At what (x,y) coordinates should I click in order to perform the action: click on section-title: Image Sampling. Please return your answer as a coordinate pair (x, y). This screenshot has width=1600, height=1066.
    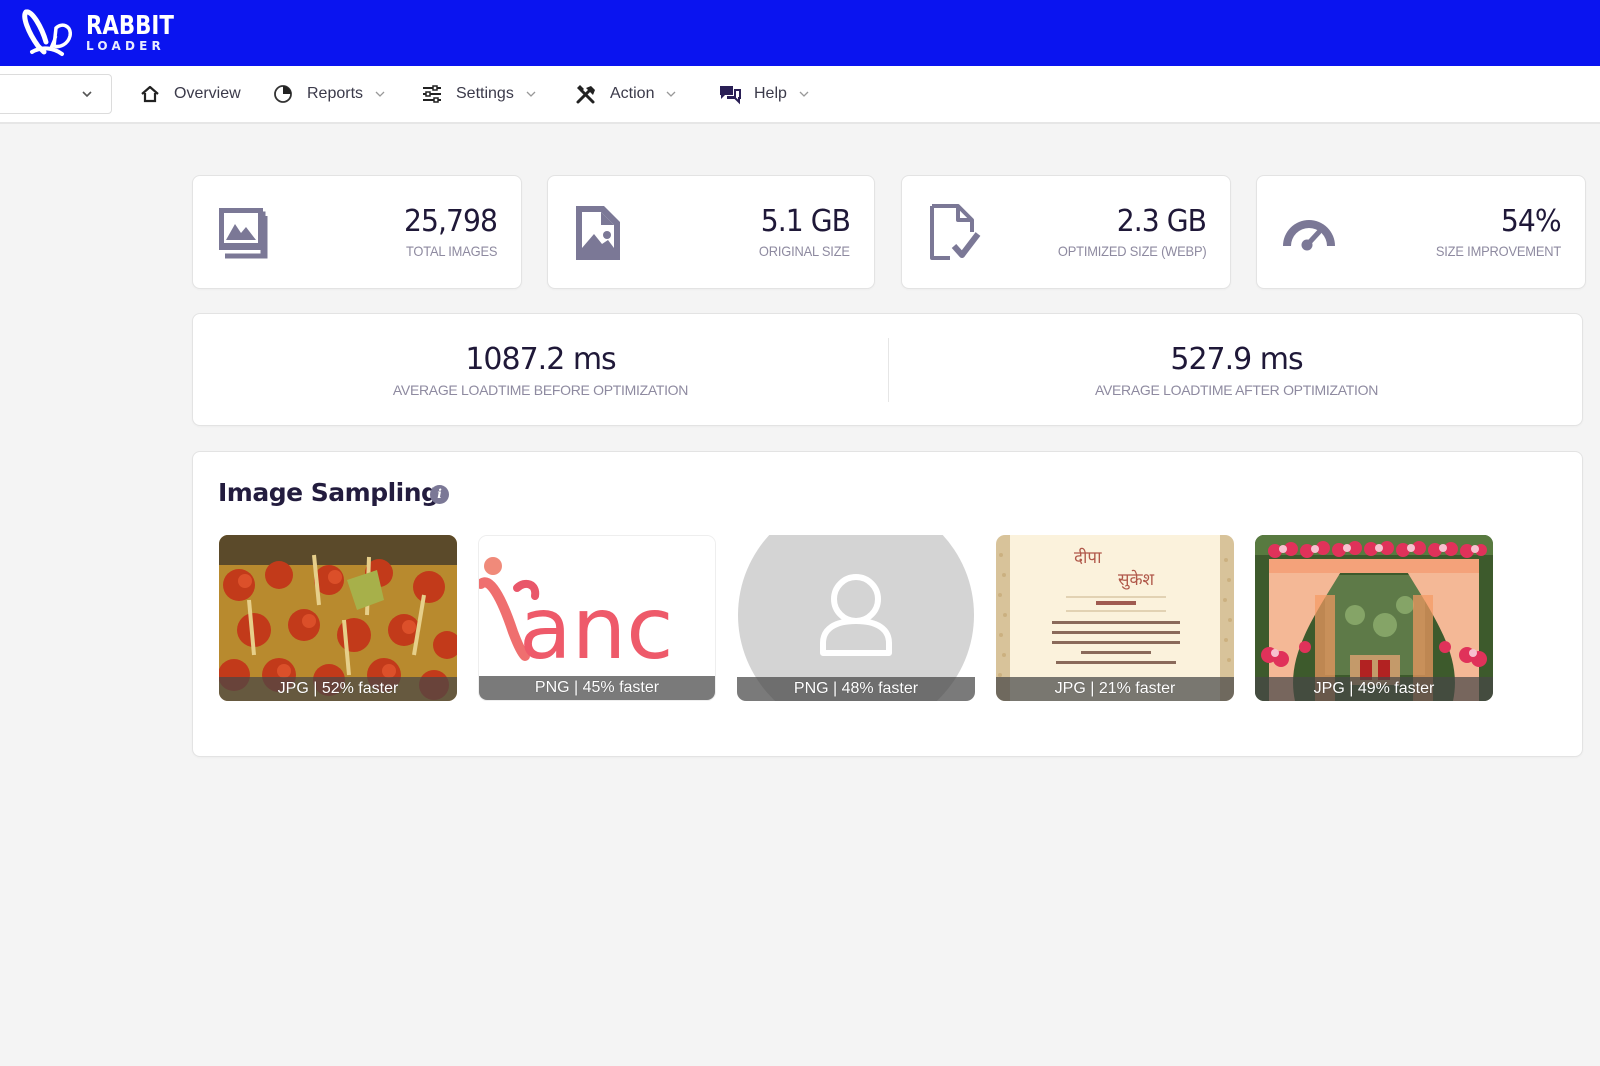
    Looking at the image, I should click on (328, 492).